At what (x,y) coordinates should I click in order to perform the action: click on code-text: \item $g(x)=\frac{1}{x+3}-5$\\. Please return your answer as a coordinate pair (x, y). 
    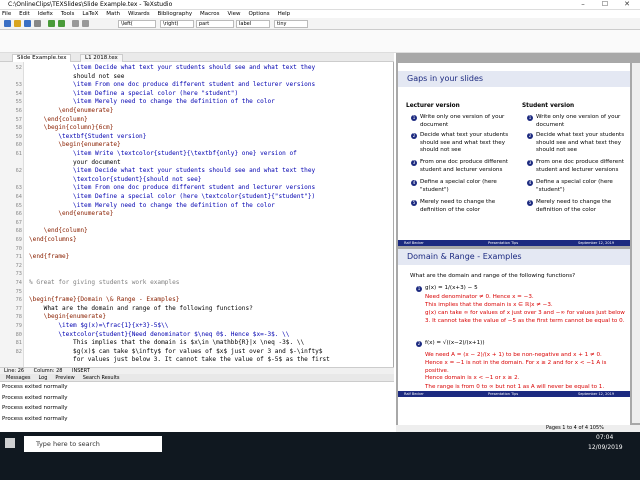
    Looking at the image, I should click on (99, 325).